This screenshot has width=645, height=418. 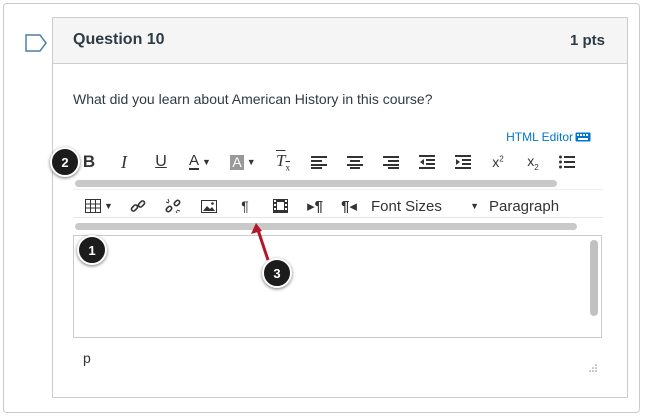 What do you see at coordinates (119, 39) in the screenshot?
I see `question-title: Question 10` at bounding box center [119, 39].